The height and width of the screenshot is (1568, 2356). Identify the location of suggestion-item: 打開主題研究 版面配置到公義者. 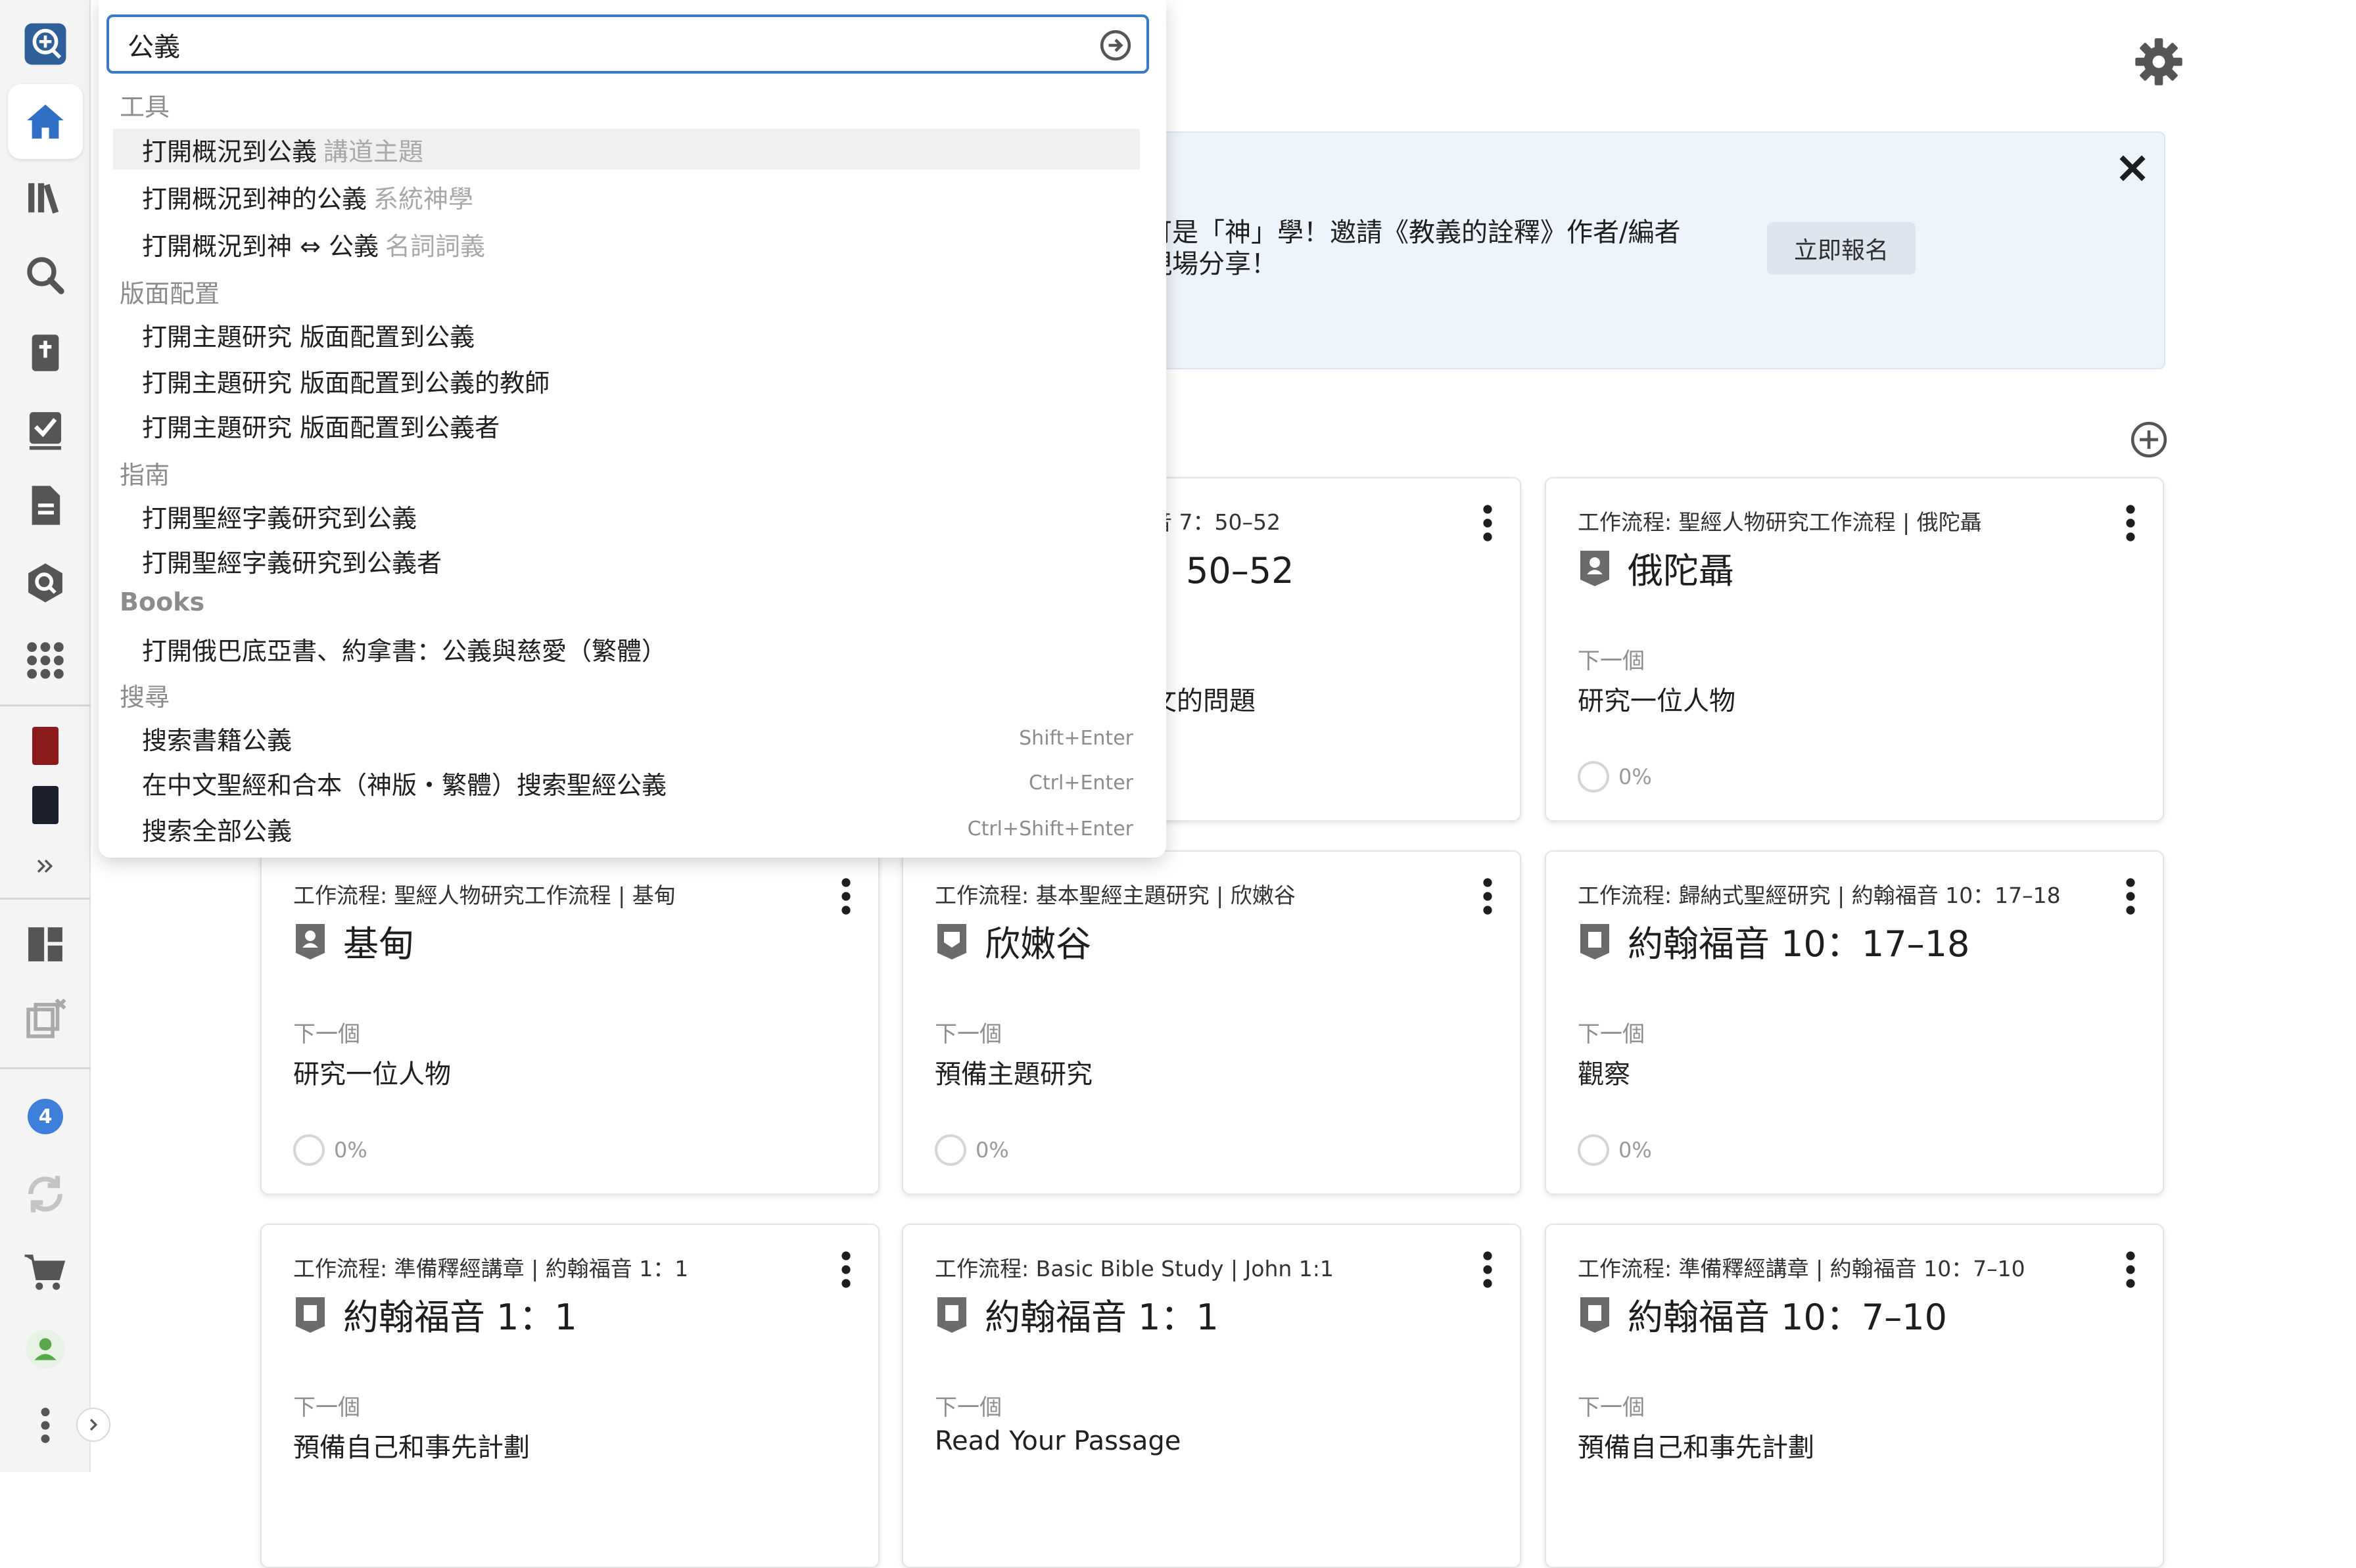
(626, 425).